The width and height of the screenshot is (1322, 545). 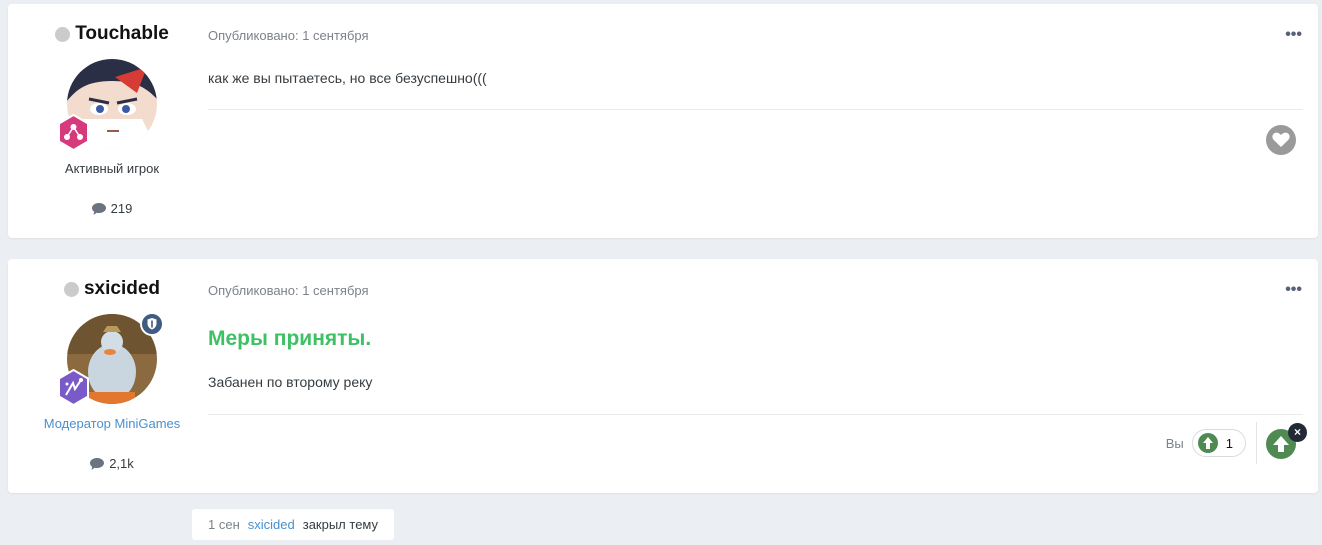 I want to click on post-count-value: 2,1k, so click(x=121, y=463).